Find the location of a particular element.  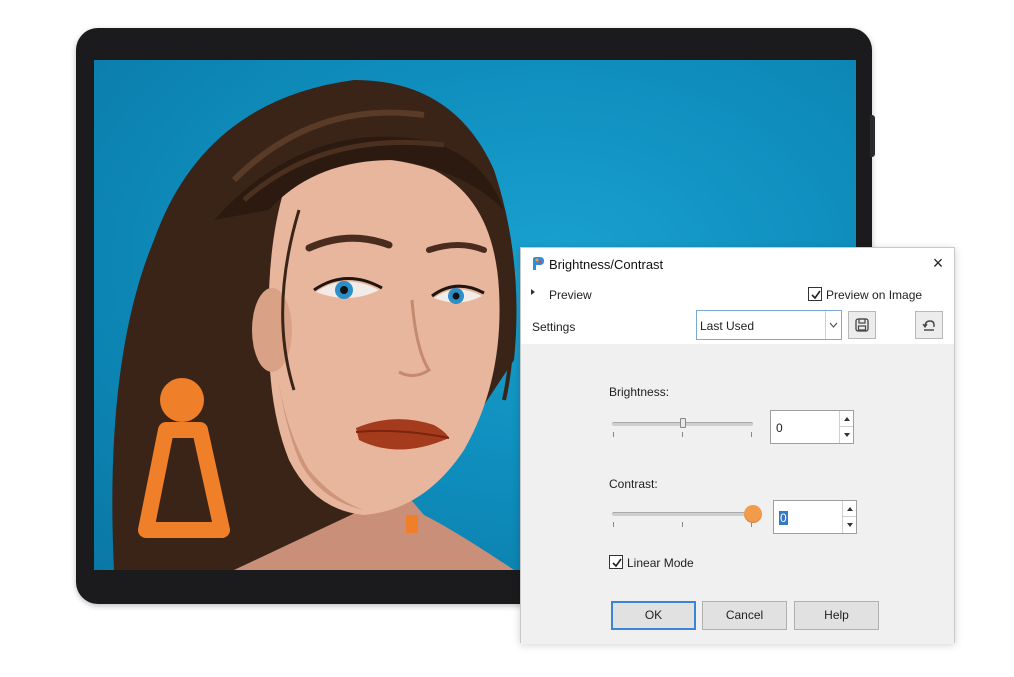

settings-preset-select: Last Used is located at coordinates (769, 325).